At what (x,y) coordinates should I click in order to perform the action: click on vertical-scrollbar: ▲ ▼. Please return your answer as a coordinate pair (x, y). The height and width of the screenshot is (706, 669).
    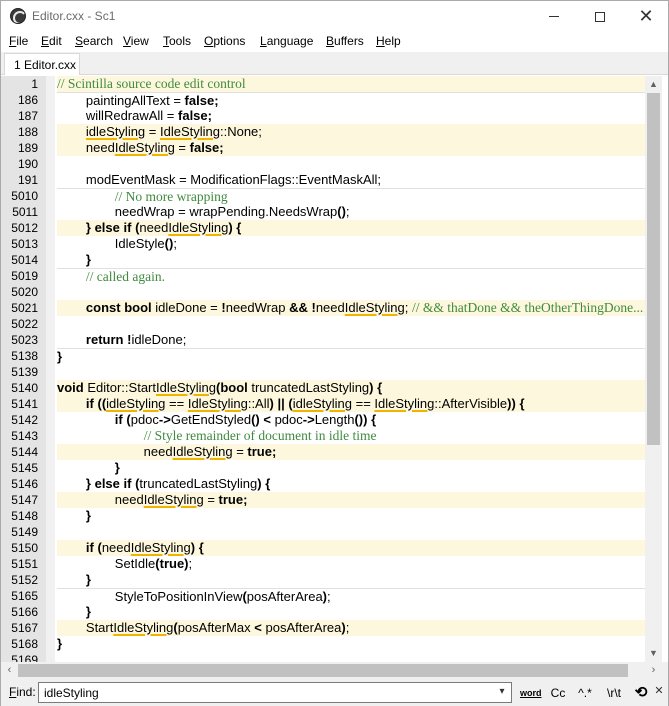
    Looking at the image, I should click on (653, 369).